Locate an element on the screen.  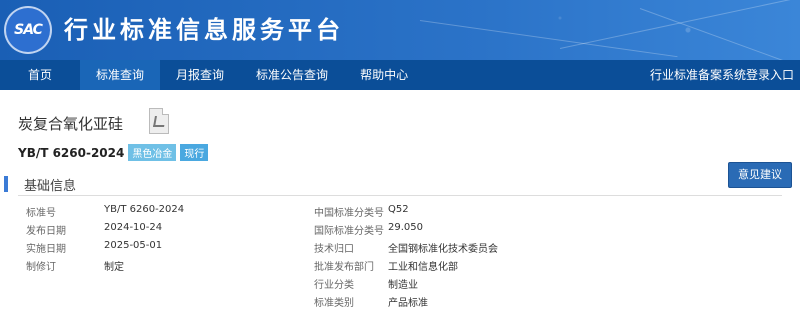
section-title: 基础信息 is located at coordinates (50, 186).